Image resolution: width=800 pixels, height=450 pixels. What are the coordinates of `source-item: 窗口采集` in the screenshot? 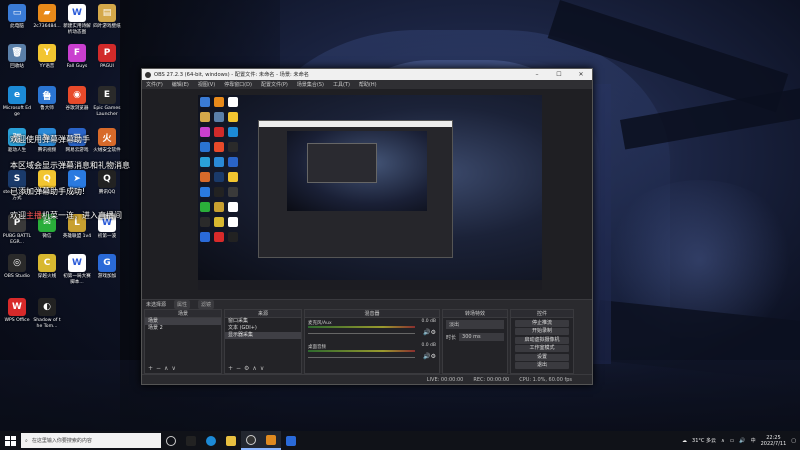 It's located at (263, 321).